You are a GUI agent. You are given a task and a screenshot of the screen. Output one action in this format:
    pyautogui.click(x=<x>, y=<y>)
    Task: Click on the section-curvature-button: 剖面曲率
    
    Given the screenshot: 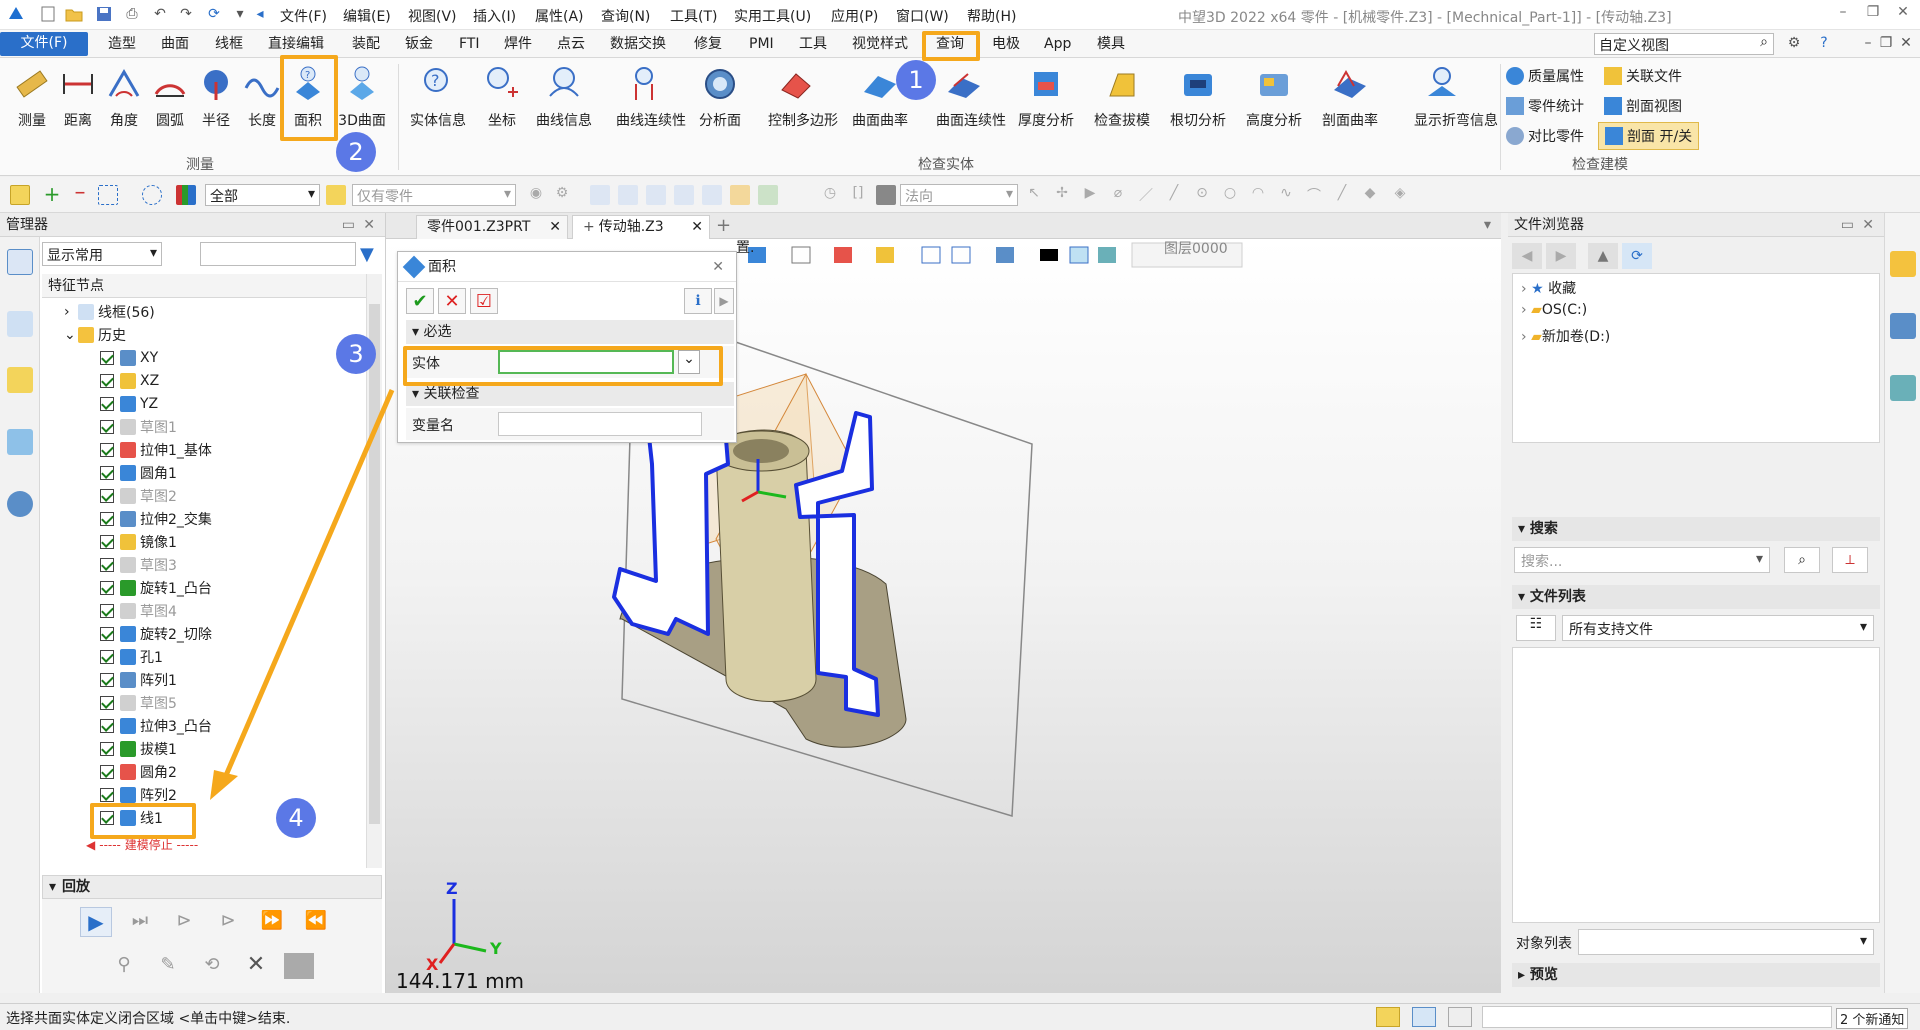 What is the action you would take?
    pyautogui.click(x=1350, y=97)
    